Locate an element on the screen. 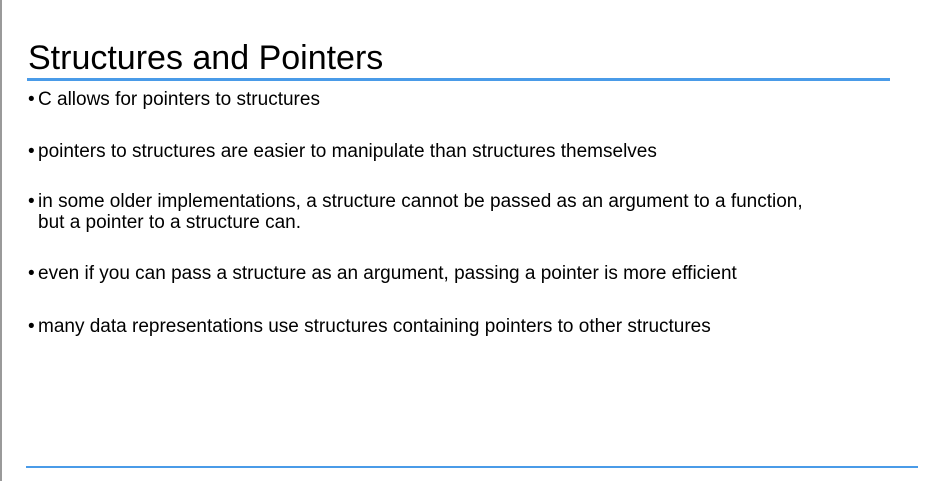 The height and width of the screenshot is (481, 936). slide-left-edge is located at coordinates (1, 240).